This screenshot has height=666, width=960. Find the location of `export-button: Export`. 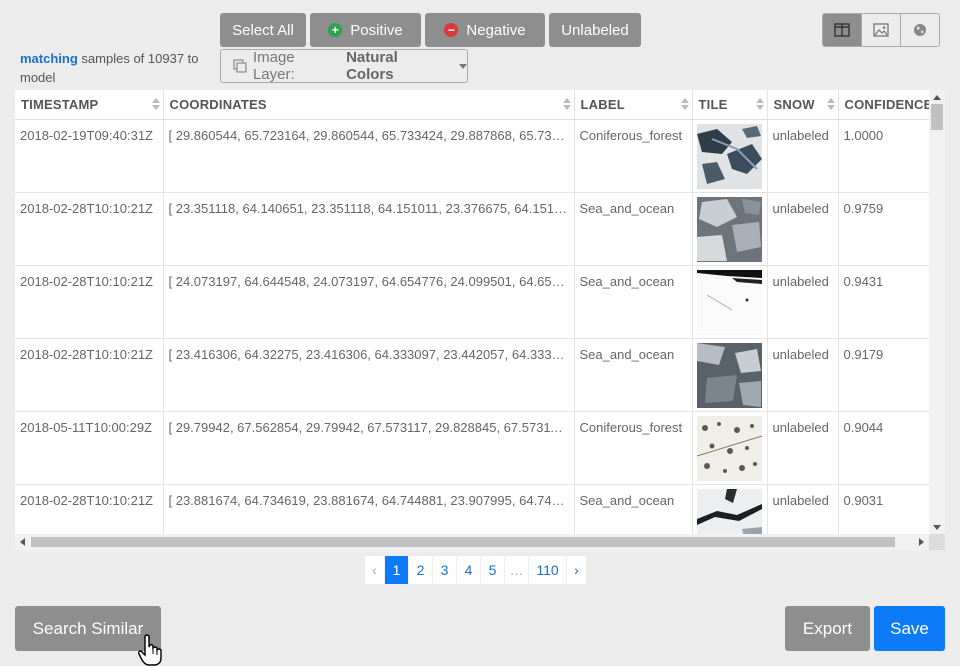

export-button: Export is located at coordinates (827, 628).